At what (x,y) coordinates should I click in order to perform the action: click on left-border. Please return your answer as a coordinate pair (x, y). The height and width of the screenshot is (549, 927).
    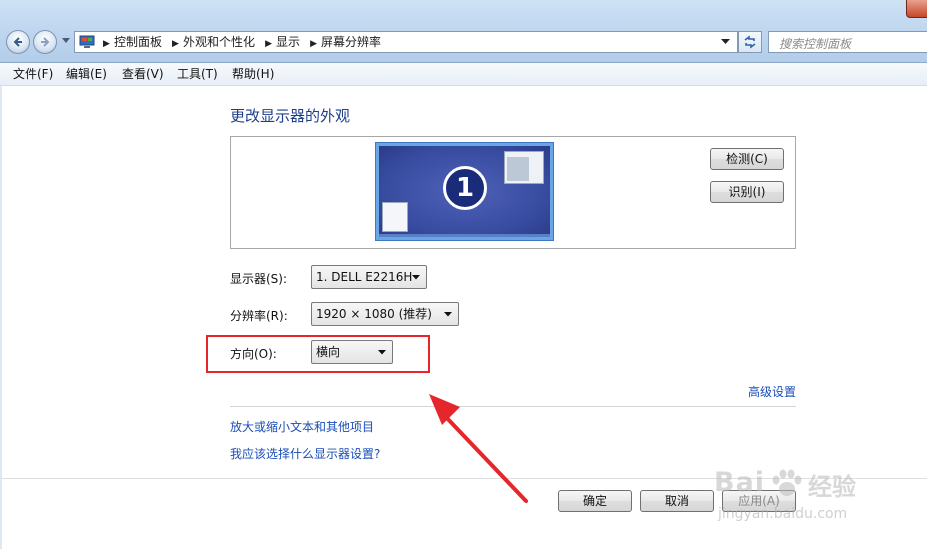
    Looking at the image, I should click on (1, 317).